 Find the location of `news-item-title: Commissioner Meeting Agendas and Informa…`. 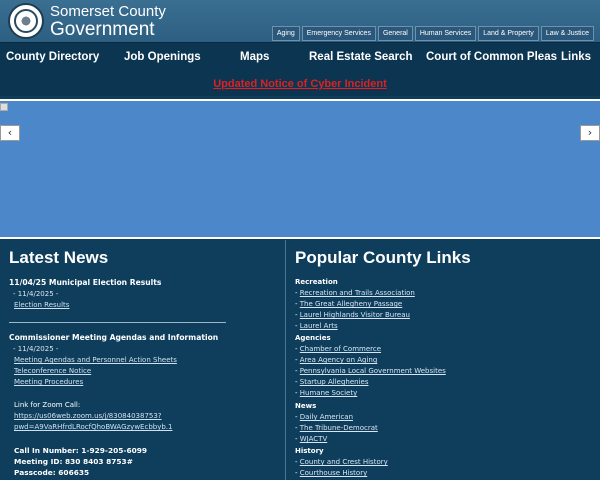

news-item-title: Commissioner Meeting Agendas and Informa… is located at coordinates (114, 337).